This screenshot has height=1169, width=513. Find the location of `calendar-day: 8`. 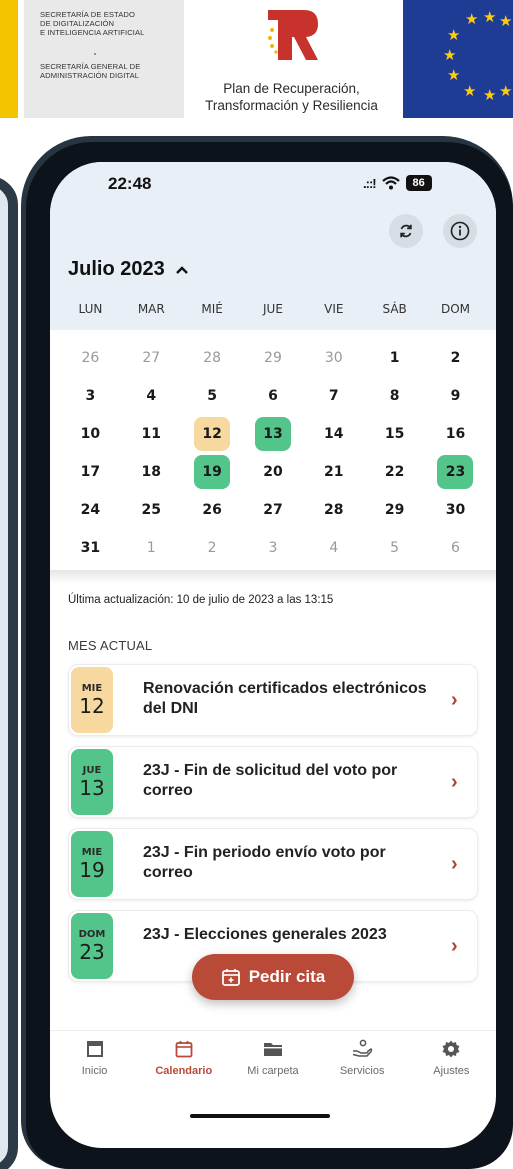

calendar-day: 8 is located at coordinates (394, 396).